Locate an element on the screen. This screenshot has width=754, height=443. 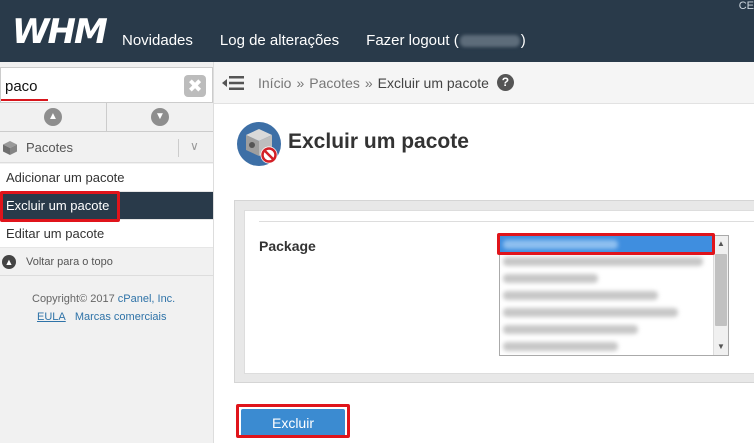
copyright: Copyright© 2017 cPanel, Inc. is located at coordinates (103, 299).